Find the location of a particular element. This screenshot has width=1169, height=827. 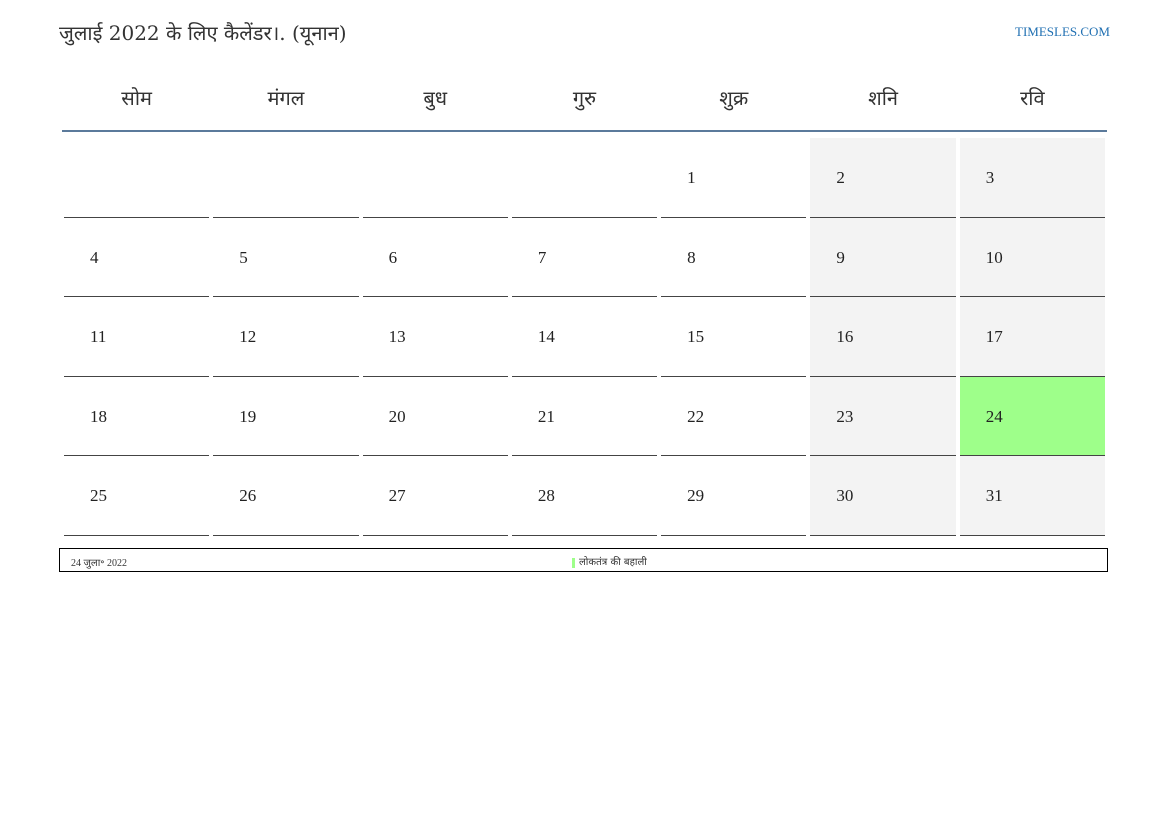

day-cell: 20 is located at coordinates (435, 417).